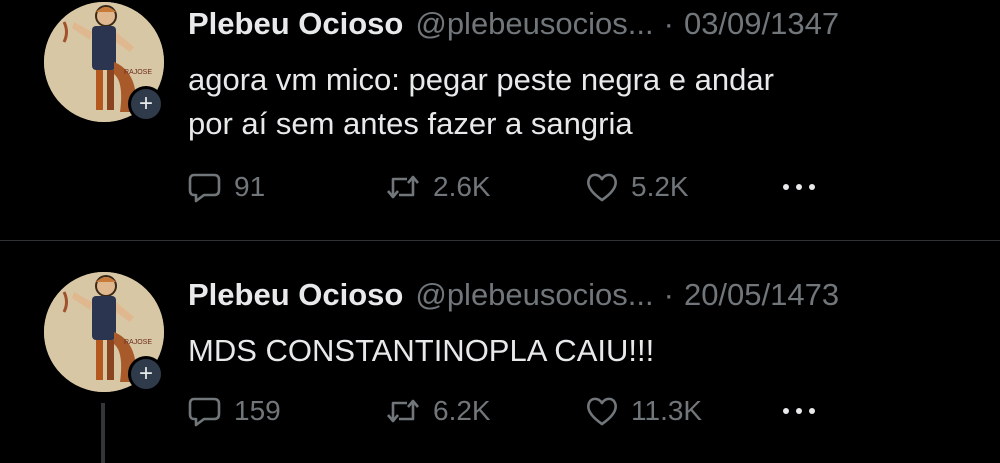  What do you see at coordinates (462, 186) in the screenshot?
I see `retweet-count: 2.6K` at bounding box center [462, 186].